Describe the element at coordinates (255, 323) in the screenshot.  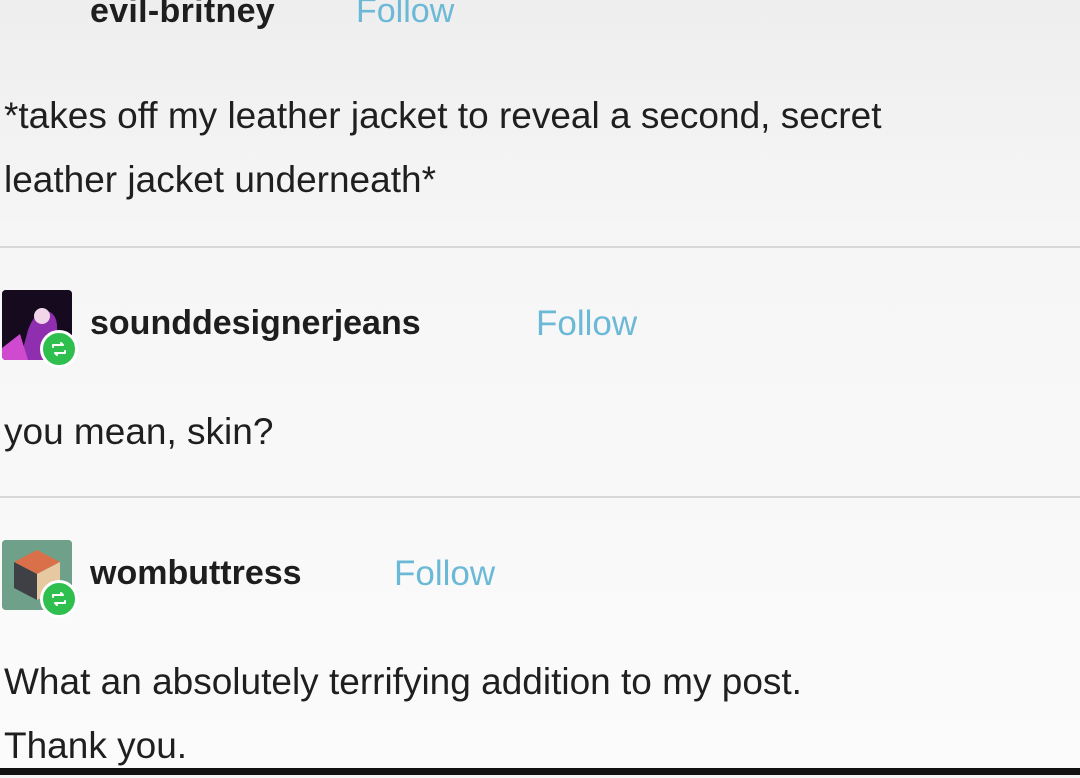
I see `username-sounddesignerjeans: sounddesignerjeans` at that location.